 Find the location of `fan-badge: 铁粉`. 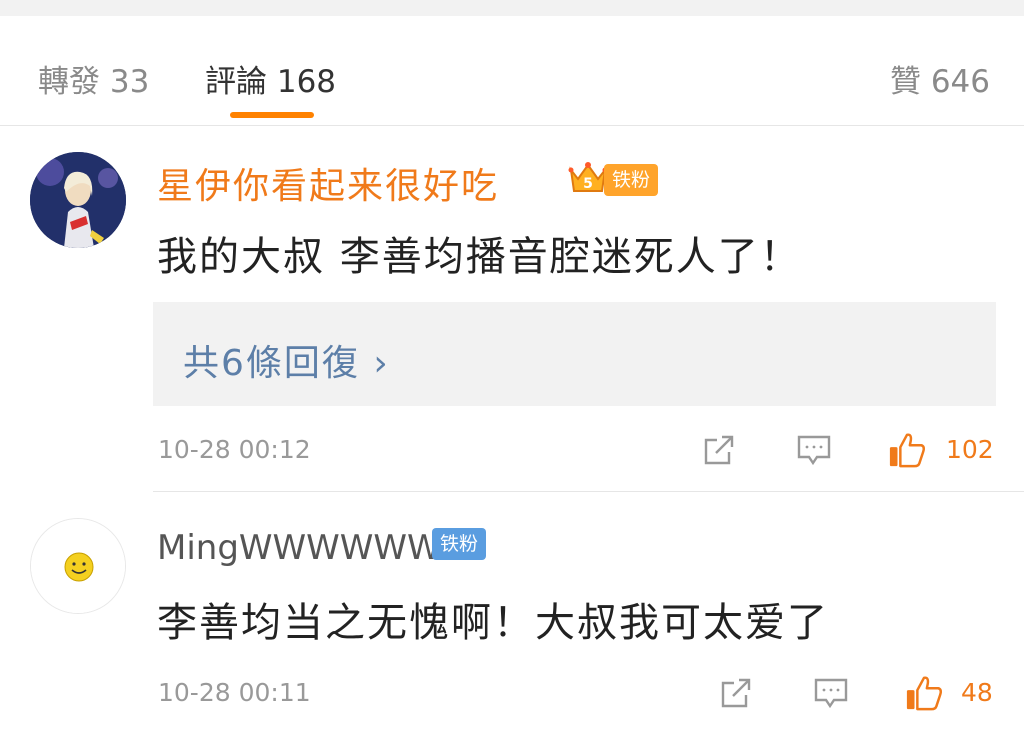

fan-badge: 铁粉 is located at coordinates (459, 544).